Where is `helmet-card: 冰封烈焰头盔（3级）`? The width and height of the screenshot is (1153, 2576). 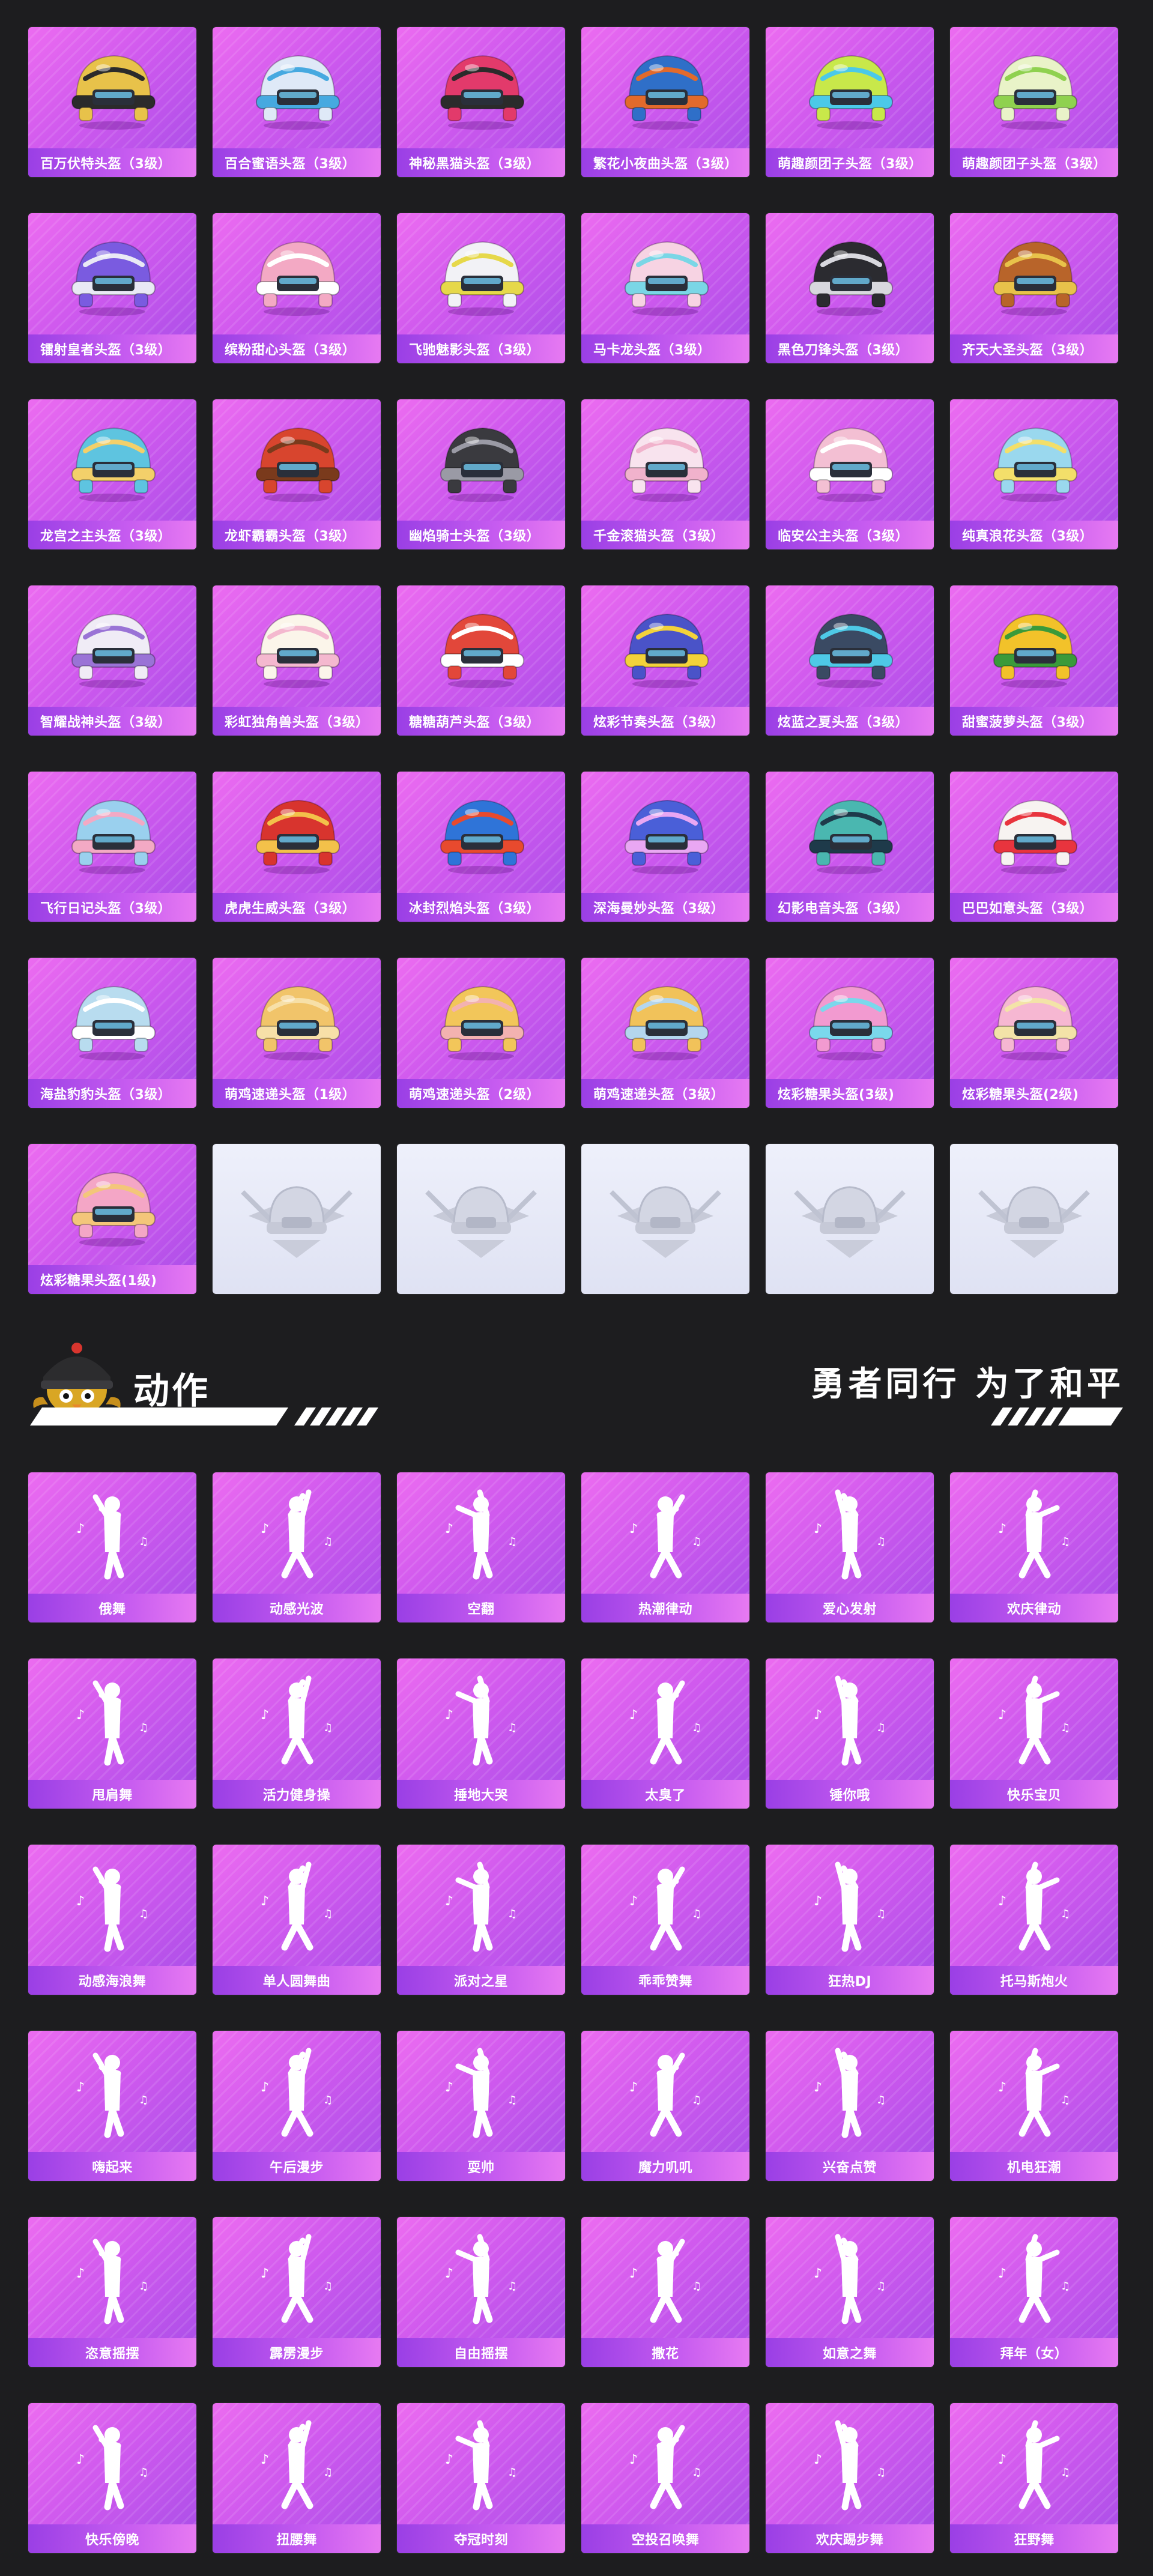 helmet-card: 冰封烈焰头盔（3级） is located at coordinates (481, 847).